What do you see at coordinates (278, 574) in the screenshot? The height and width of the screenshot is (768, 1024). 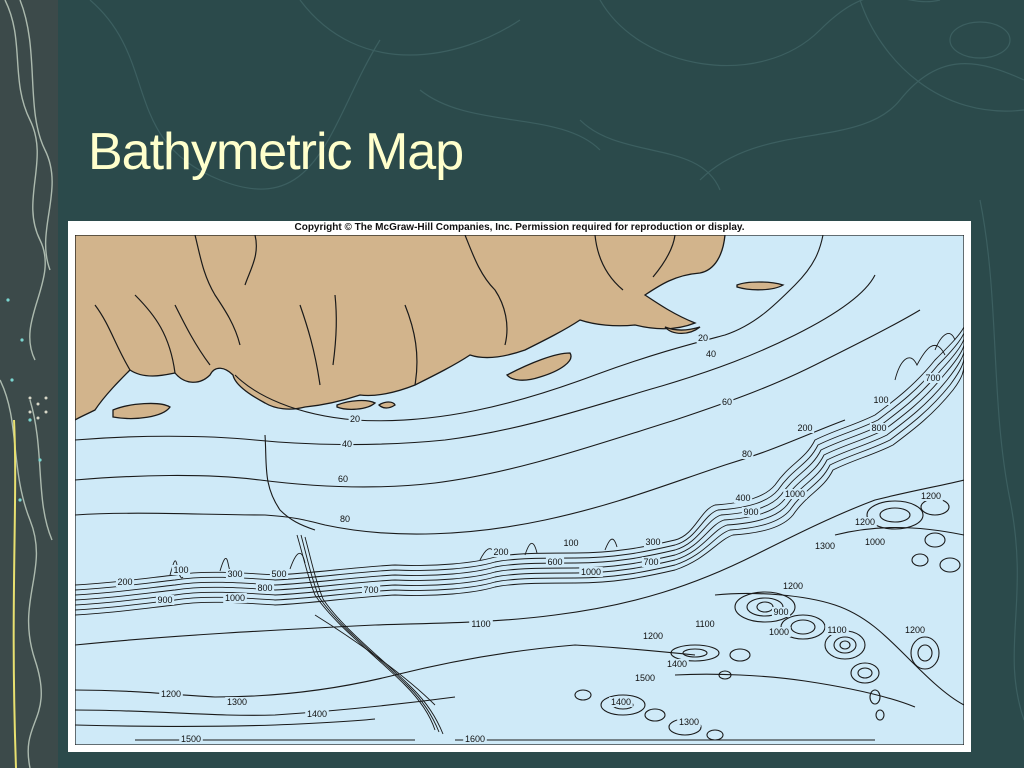 I see `depth-label-500: 500` at bounding box center [278, 574].